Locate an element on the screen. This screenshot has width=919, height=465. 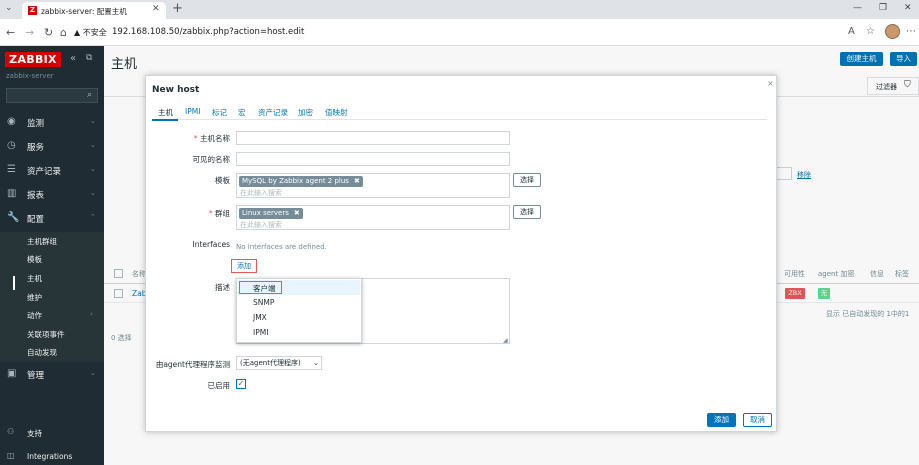
host-name-input is located at coordinates (373, 138).